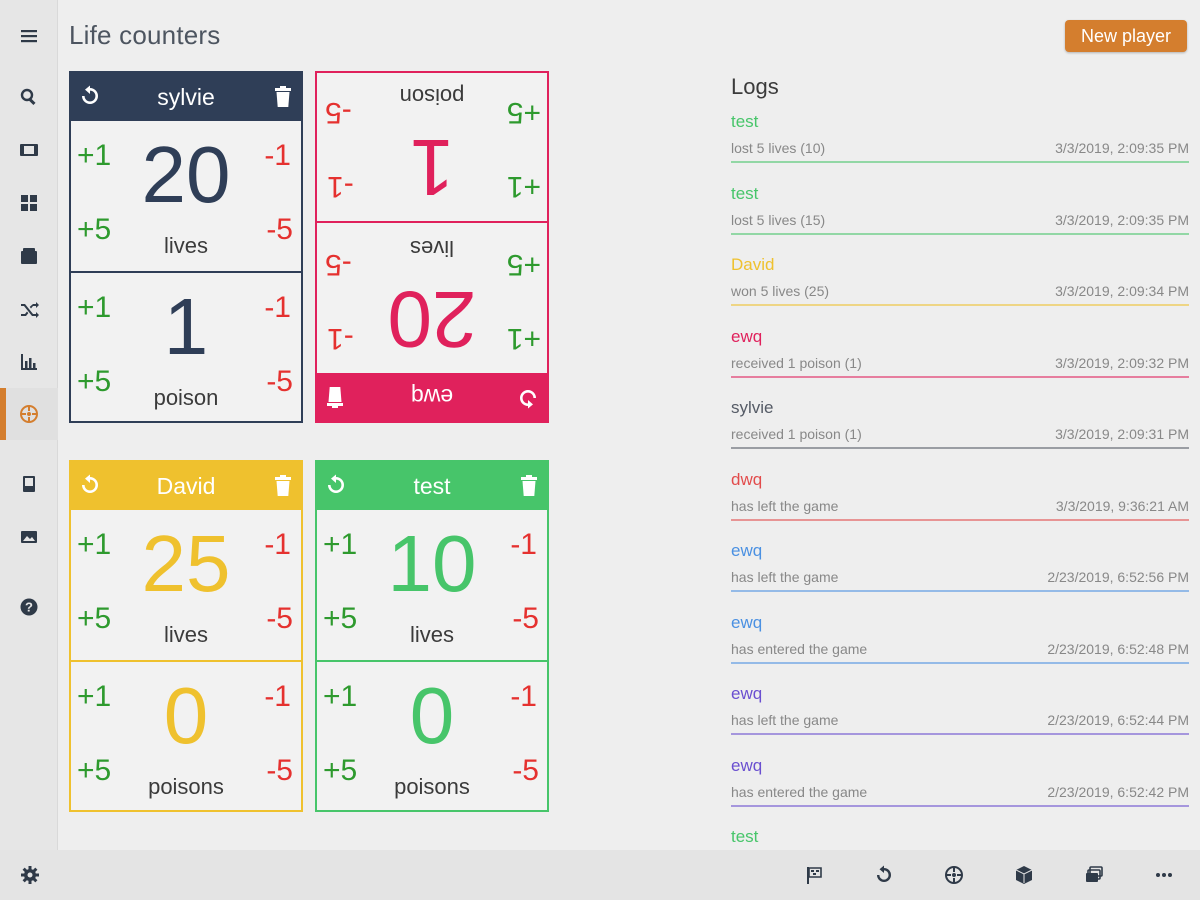 The width and height of the screenshot is (1200, 900). Describe the element at coordinates (752, 407) in the screenshot. I see `log-player: sylvie` at that location.